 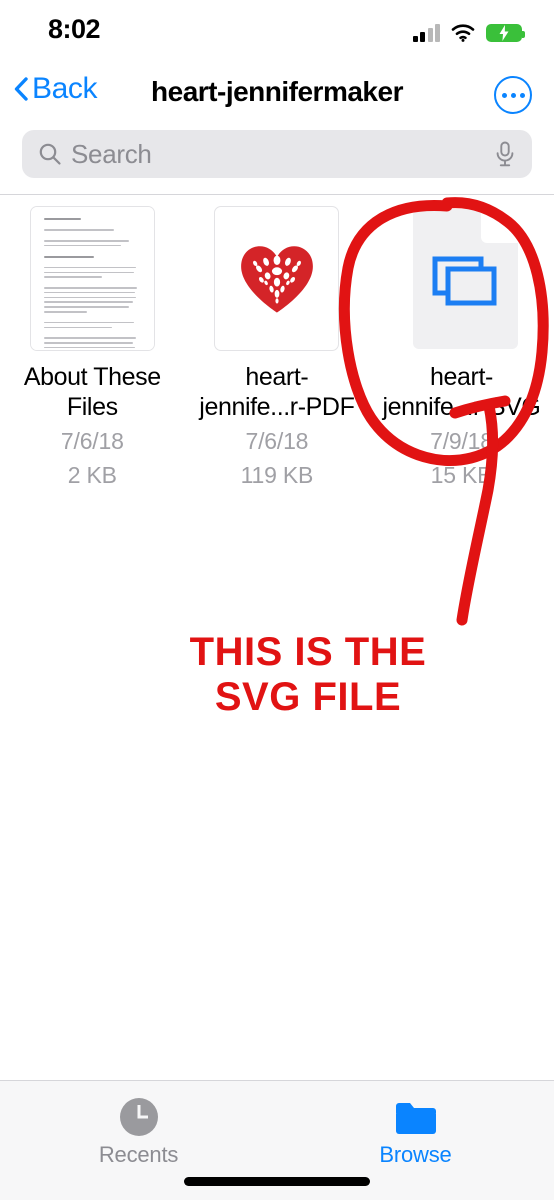 I want to click on file-size: 15 KB, so click(x=461, y=475).